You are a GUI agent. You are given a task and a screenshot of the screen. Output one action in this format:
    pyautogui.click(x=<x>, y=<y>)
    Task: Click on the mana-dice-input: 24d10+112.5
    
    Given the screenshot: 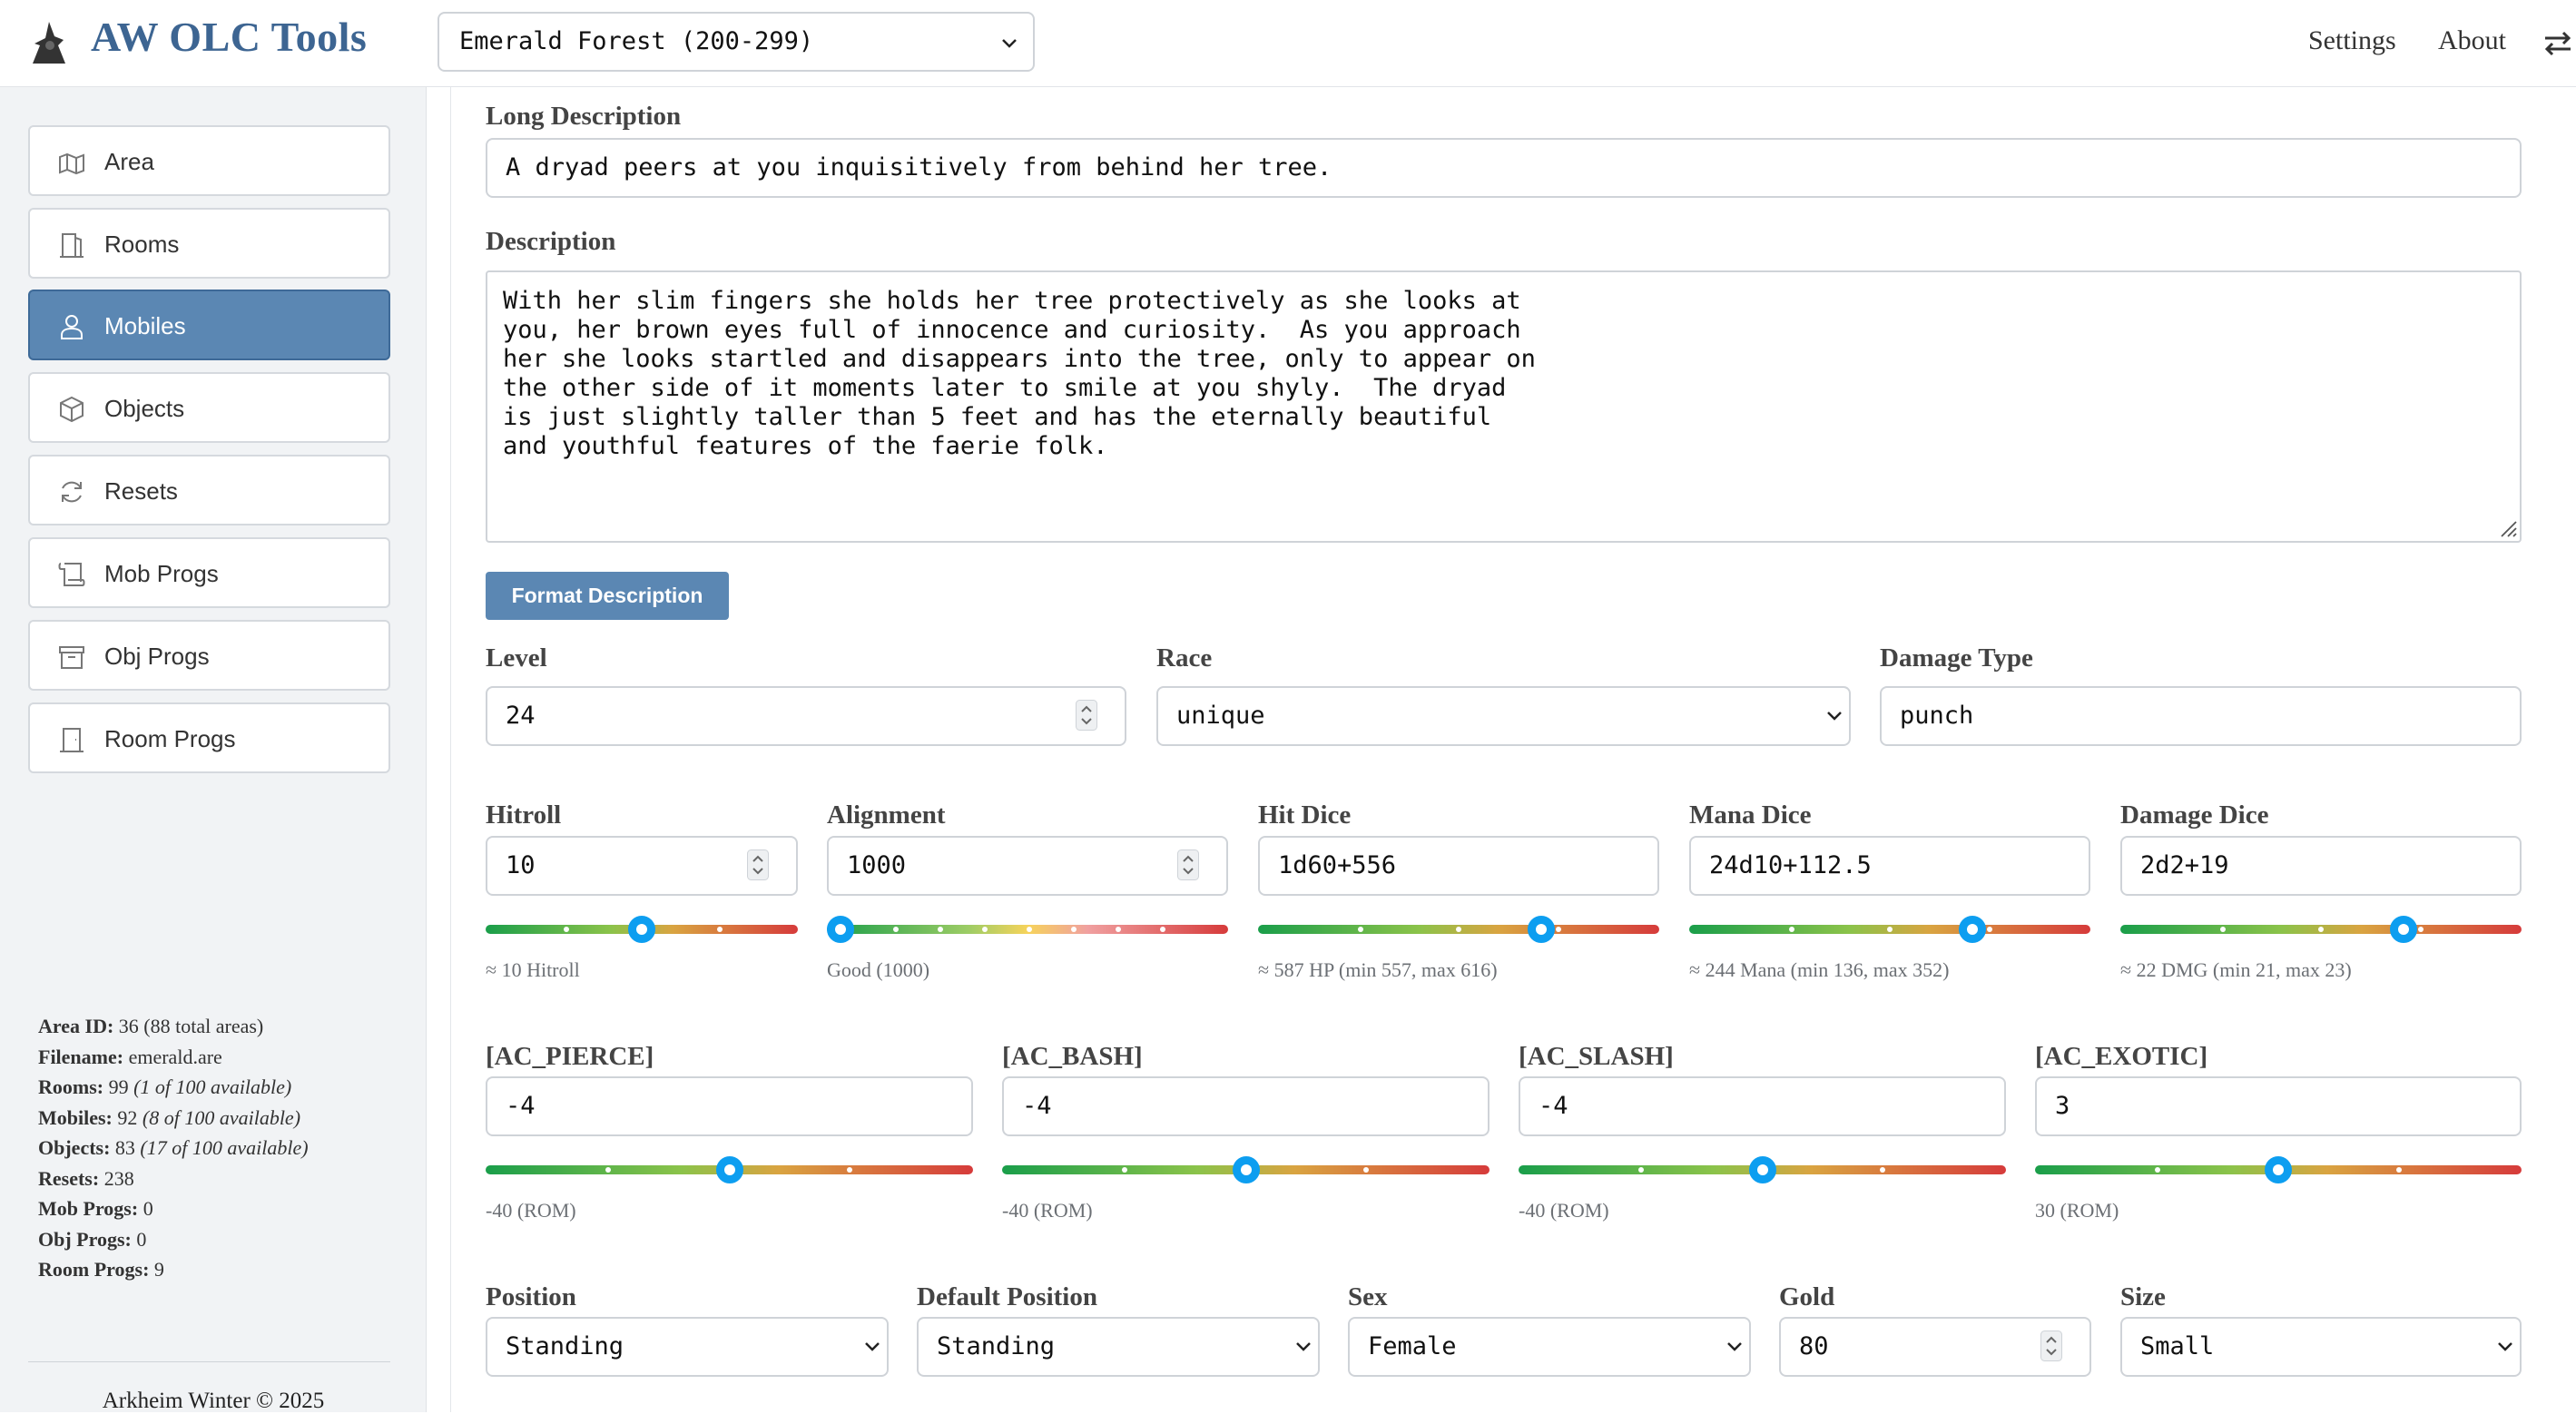 What is the action you would take?
    pyautogui.click(x=1889, y=866)
    